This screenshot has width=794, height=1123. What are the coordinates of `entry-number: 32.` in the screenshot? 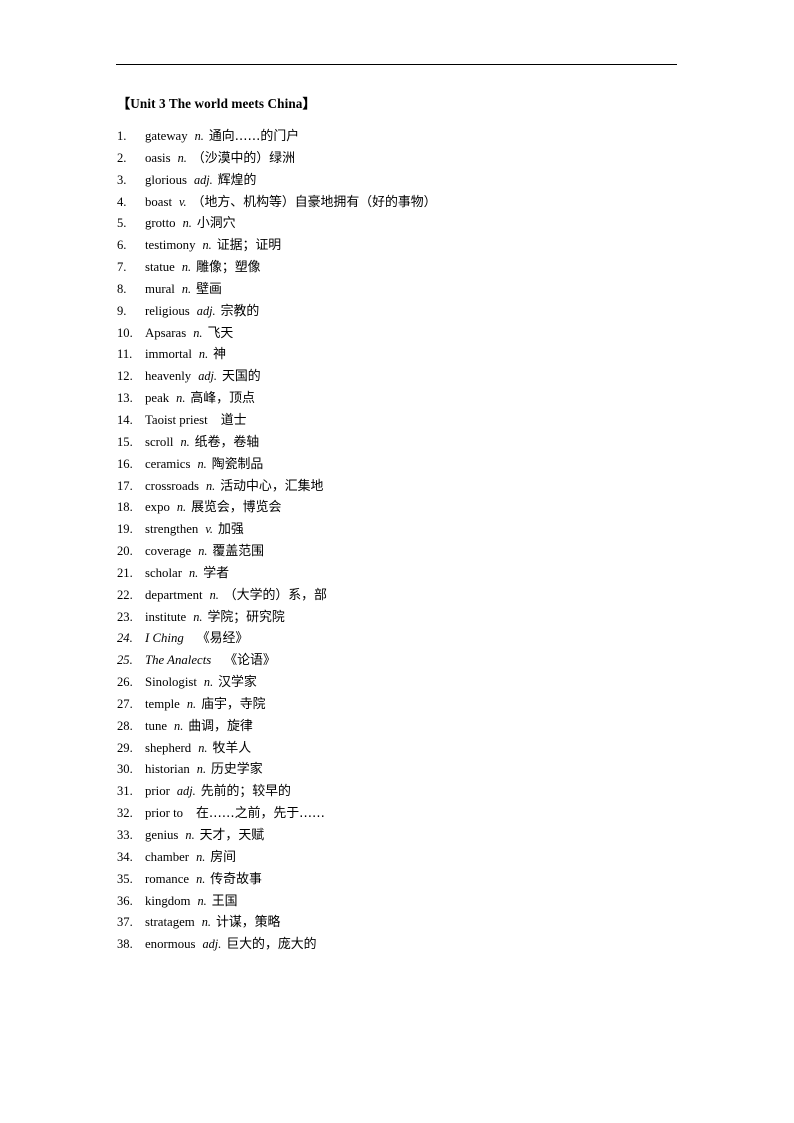 It's located at (125, 813).